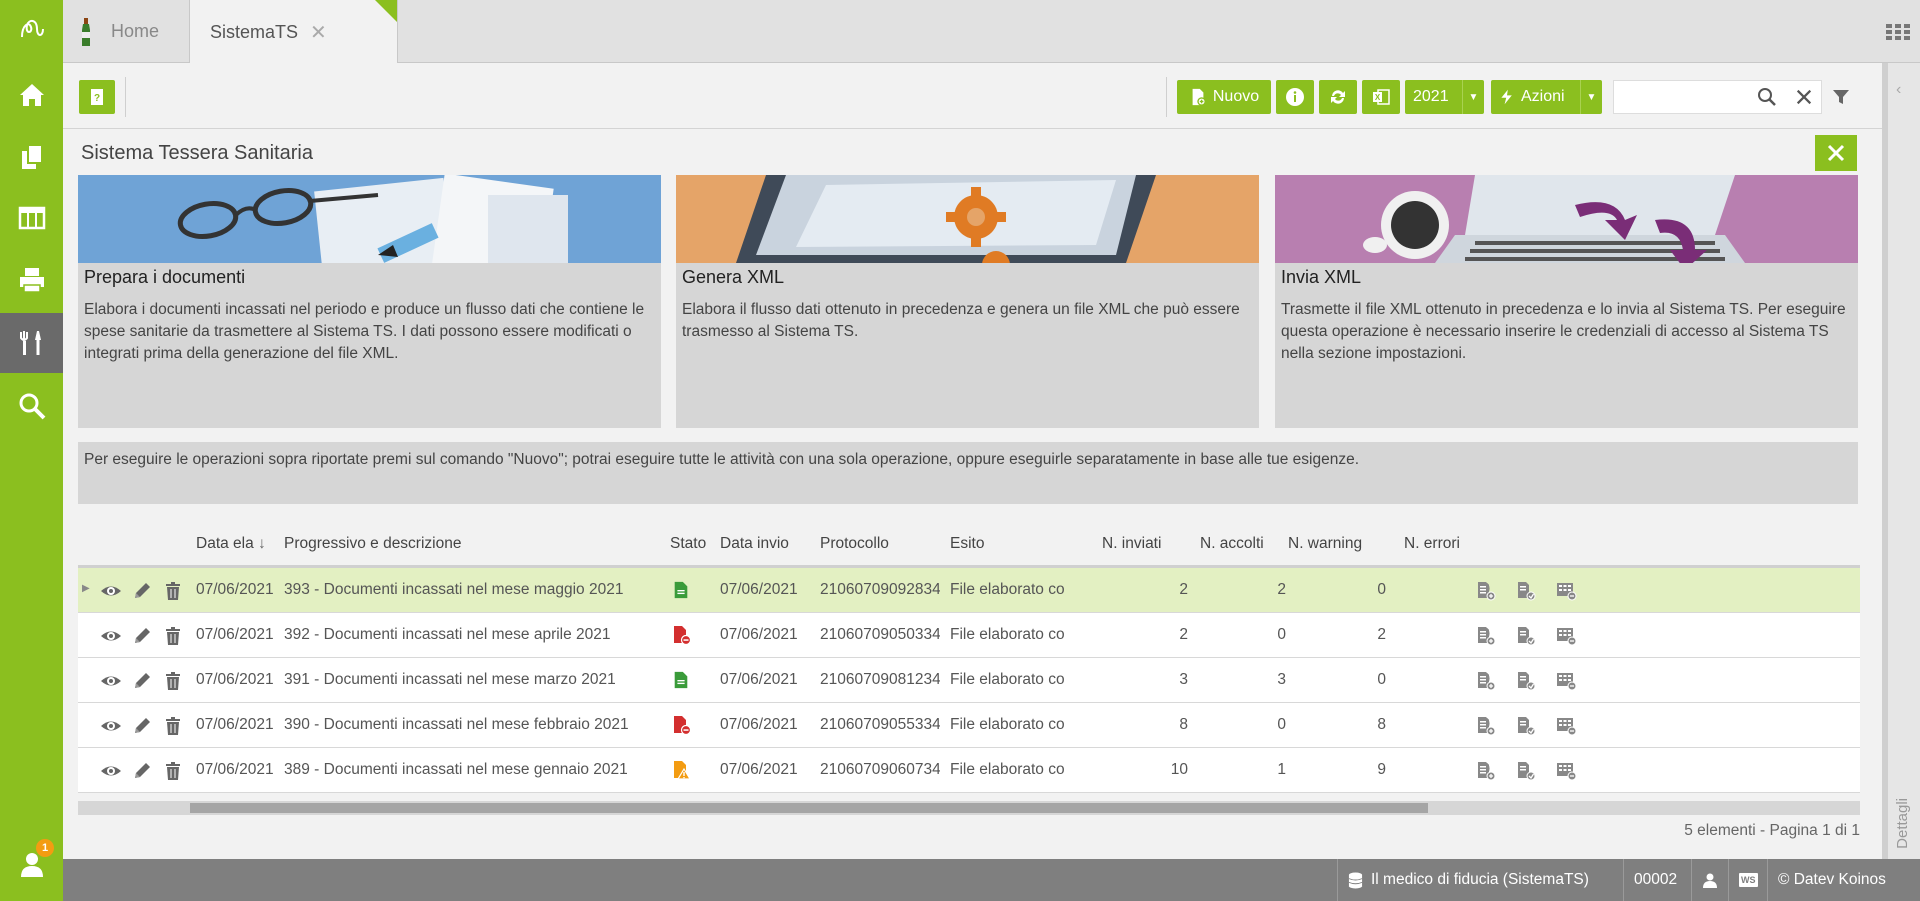 This screenshot has width=1920, height=901. What do you see at coordinates (1591, 97) in the screenshot?
I see `azioni-caret-icon: ▼` at bounding box center [1591, 97].